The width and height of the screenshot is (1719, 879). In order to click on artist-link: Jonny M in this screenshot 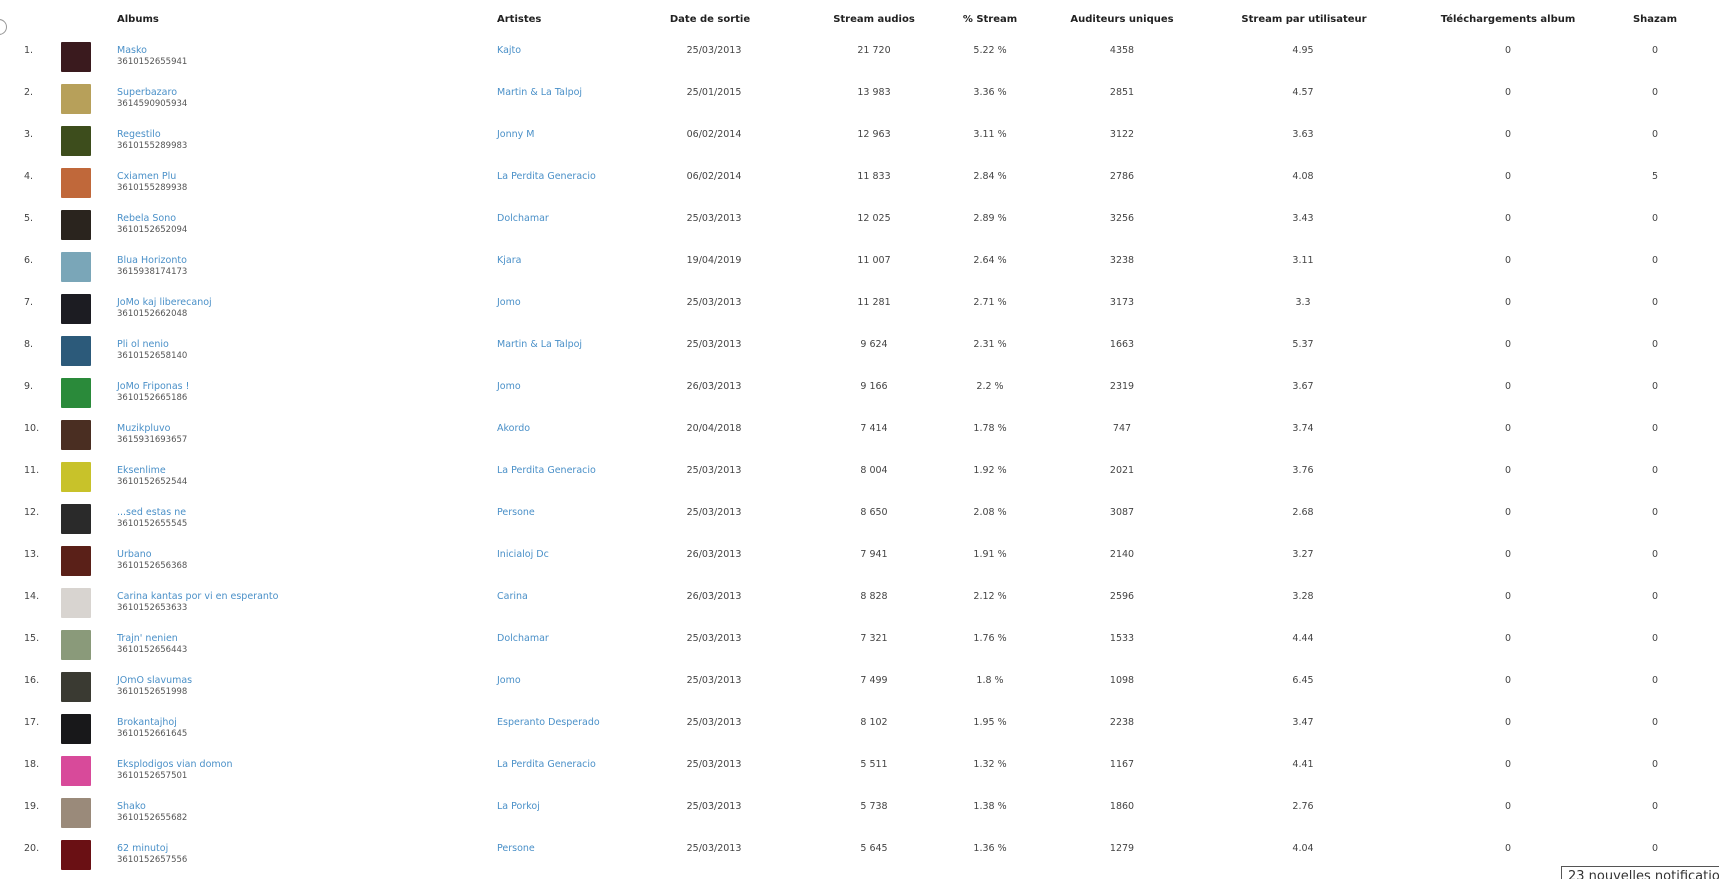, I will do `click(516, 134)`.